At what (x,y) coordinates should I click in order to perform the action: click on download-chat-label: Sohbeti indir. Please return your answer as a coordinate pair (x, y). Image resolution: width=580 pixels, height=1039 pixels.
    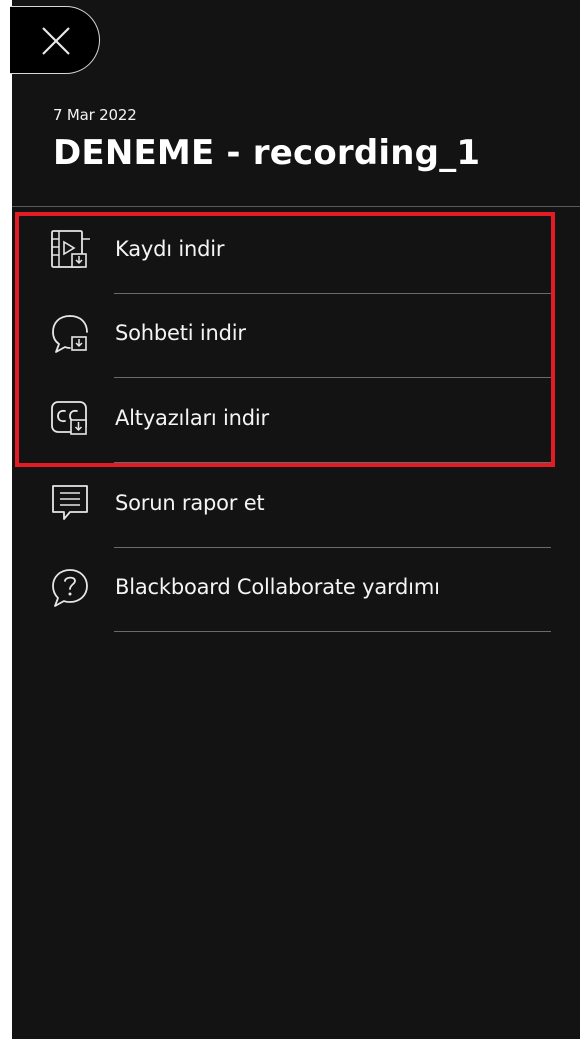
    Looking at the image, I should click on (180, 333).